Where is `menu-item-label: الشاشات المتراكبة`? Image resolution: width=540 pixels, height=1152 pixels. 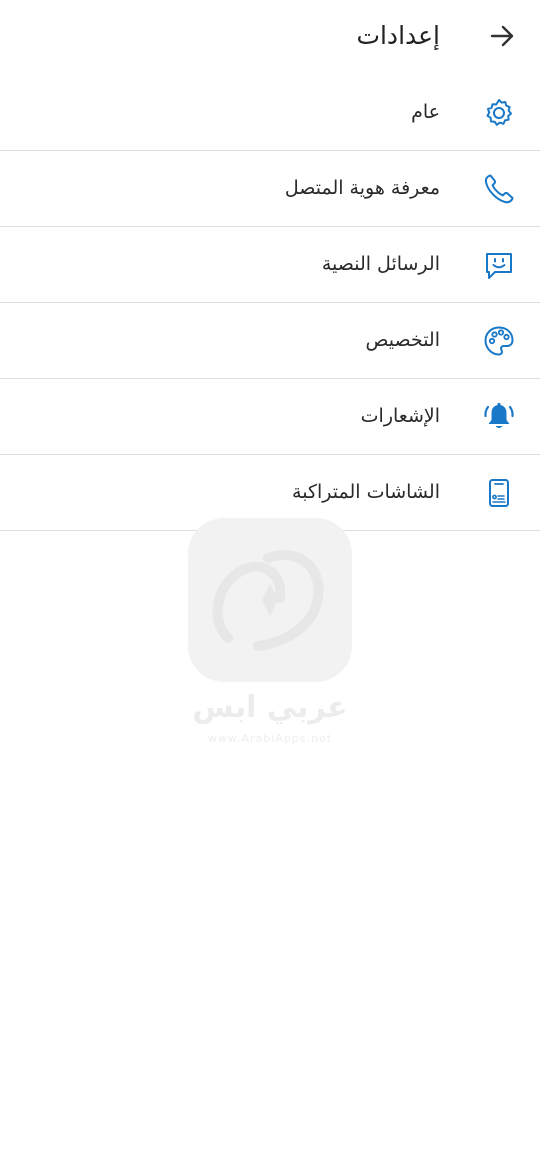
menu-item-label: الشاشات المتراكبة is located at coordinates (366, 492).